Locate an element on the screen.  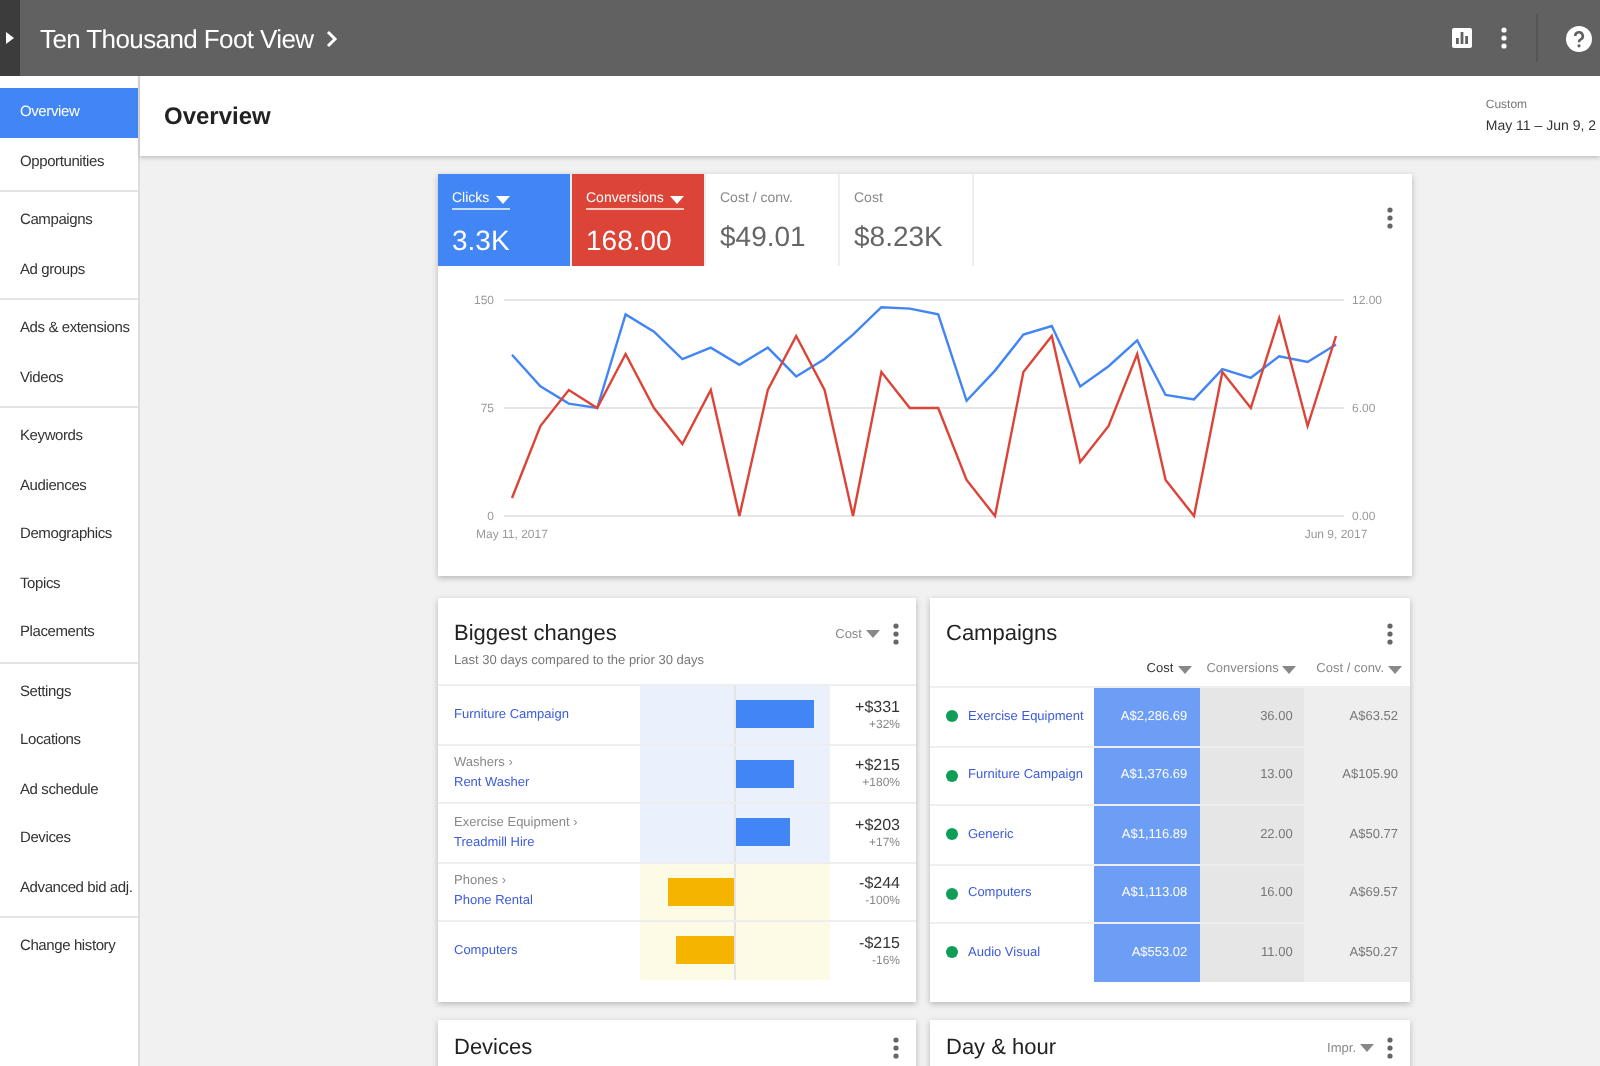
change-amount: -$244 is located at coordinates (879, 883).